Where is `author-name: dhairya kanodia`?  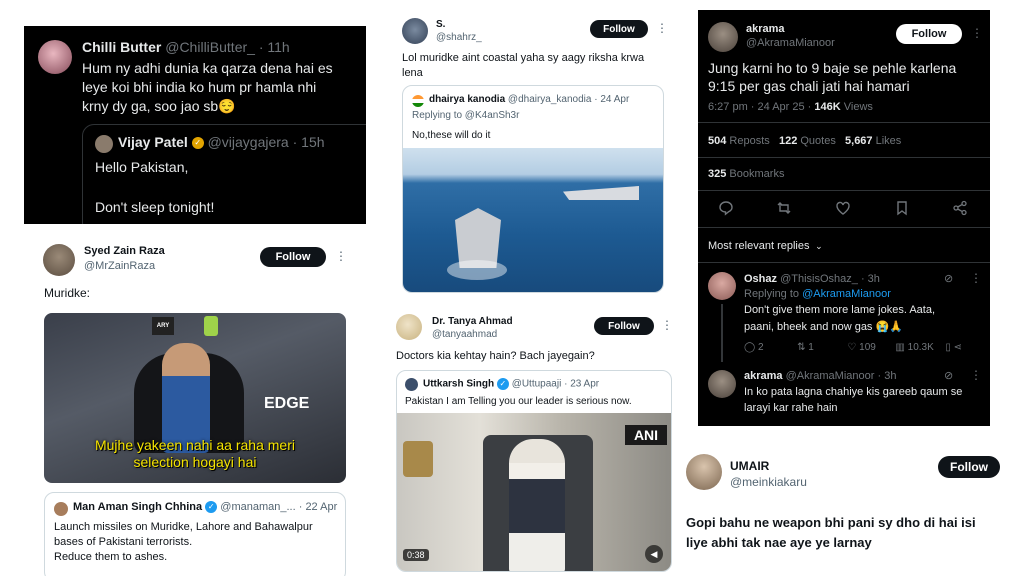 author-name: dhairya kanodia is located at coordinates (467, 99).